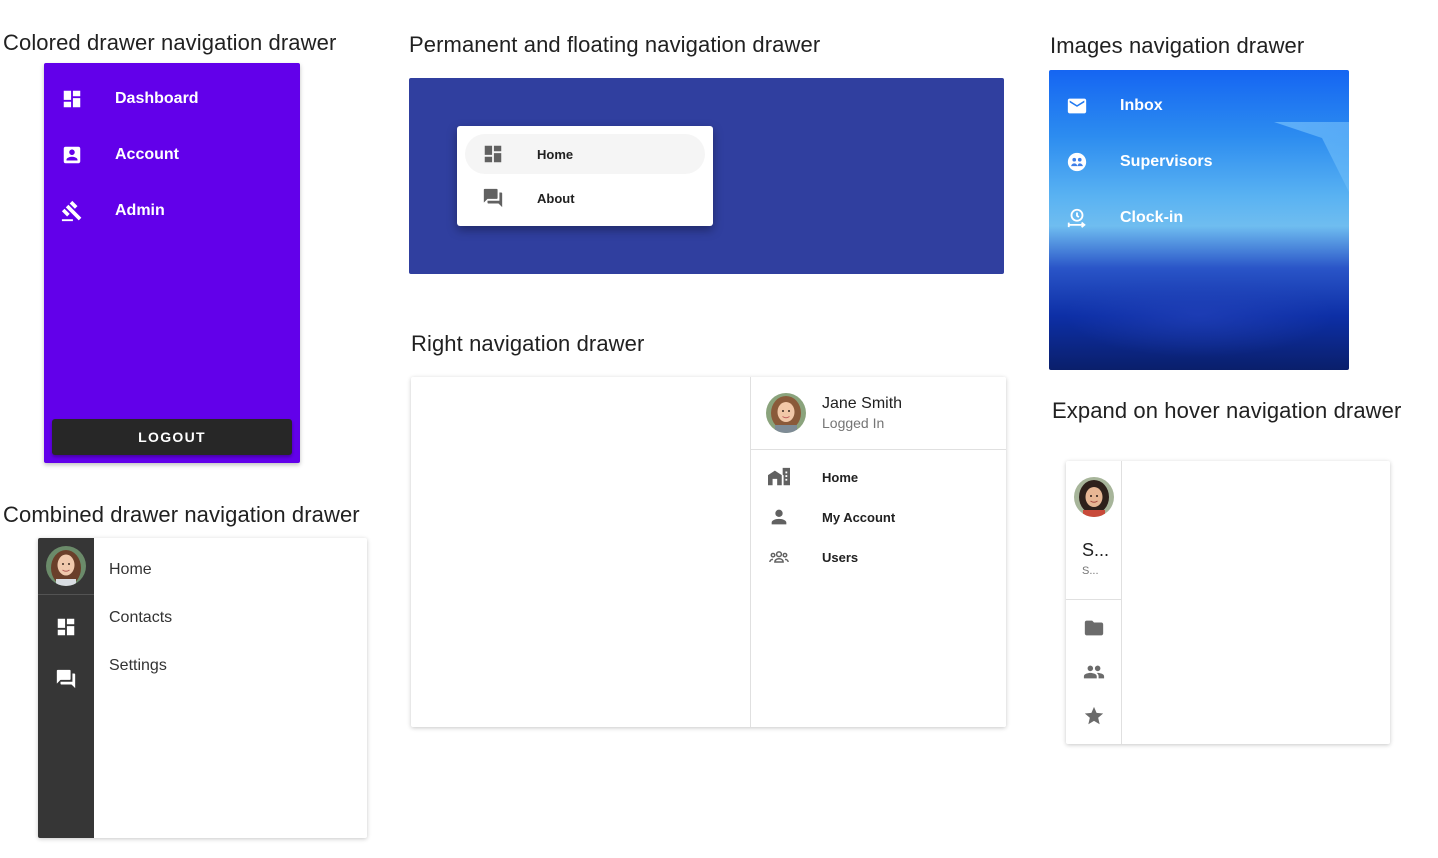  Describe the element at coordinates (1077, 106) in the screenshot. I see `email-icon` at that location.